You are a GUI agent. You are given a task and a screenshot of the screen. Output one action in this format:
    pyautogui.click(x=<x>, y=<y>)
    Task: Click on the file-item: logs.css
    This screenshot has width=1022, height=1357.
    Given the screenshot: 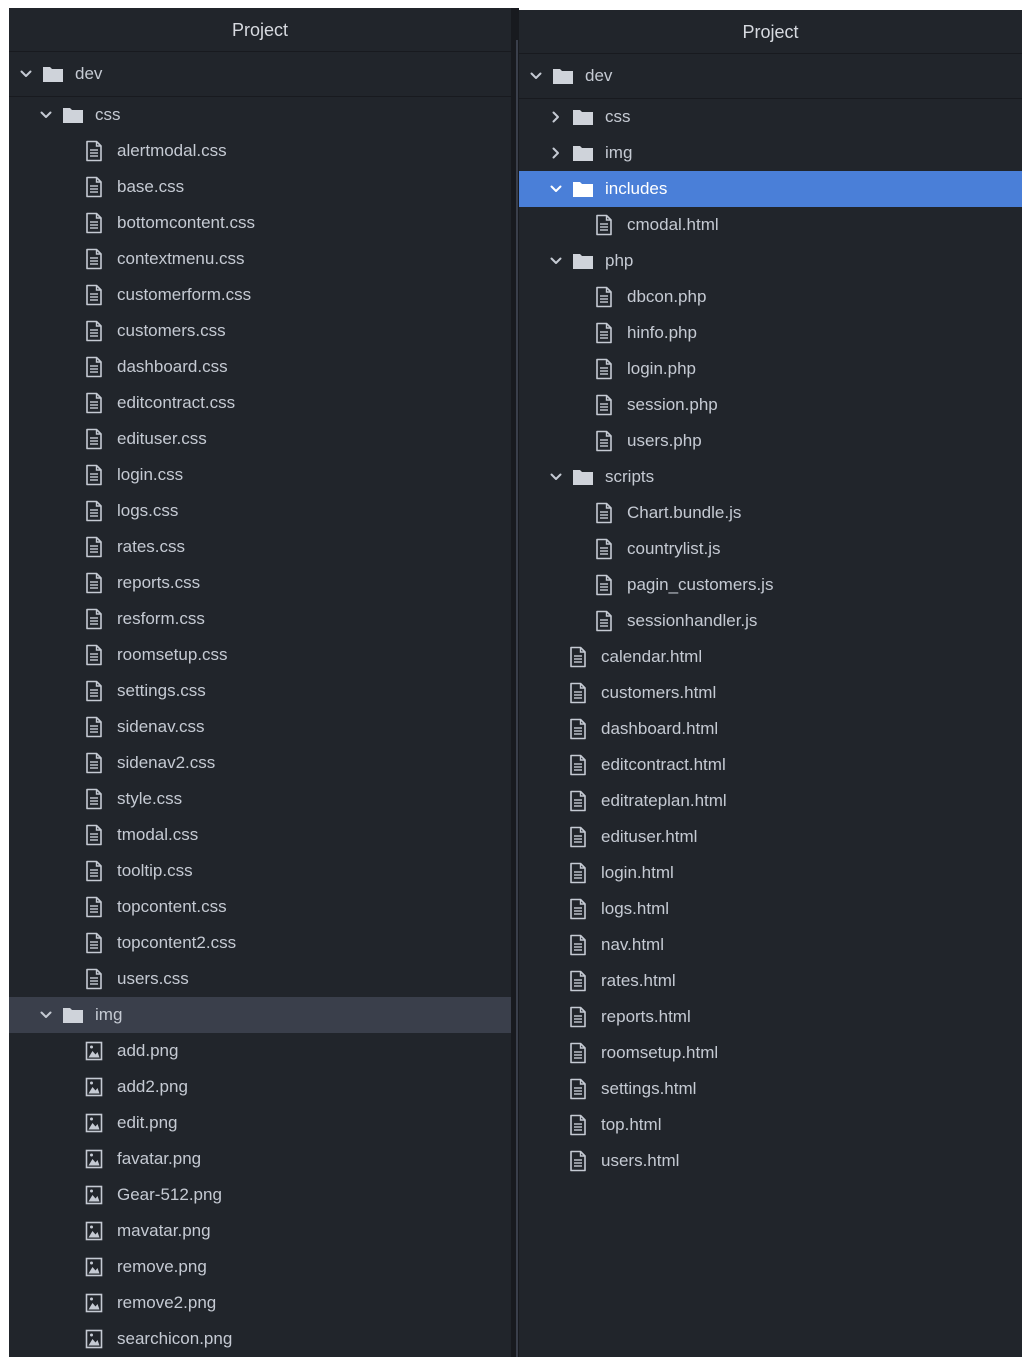 What is the action you would take?
    pyautogui.click(x=260, y=511)
    